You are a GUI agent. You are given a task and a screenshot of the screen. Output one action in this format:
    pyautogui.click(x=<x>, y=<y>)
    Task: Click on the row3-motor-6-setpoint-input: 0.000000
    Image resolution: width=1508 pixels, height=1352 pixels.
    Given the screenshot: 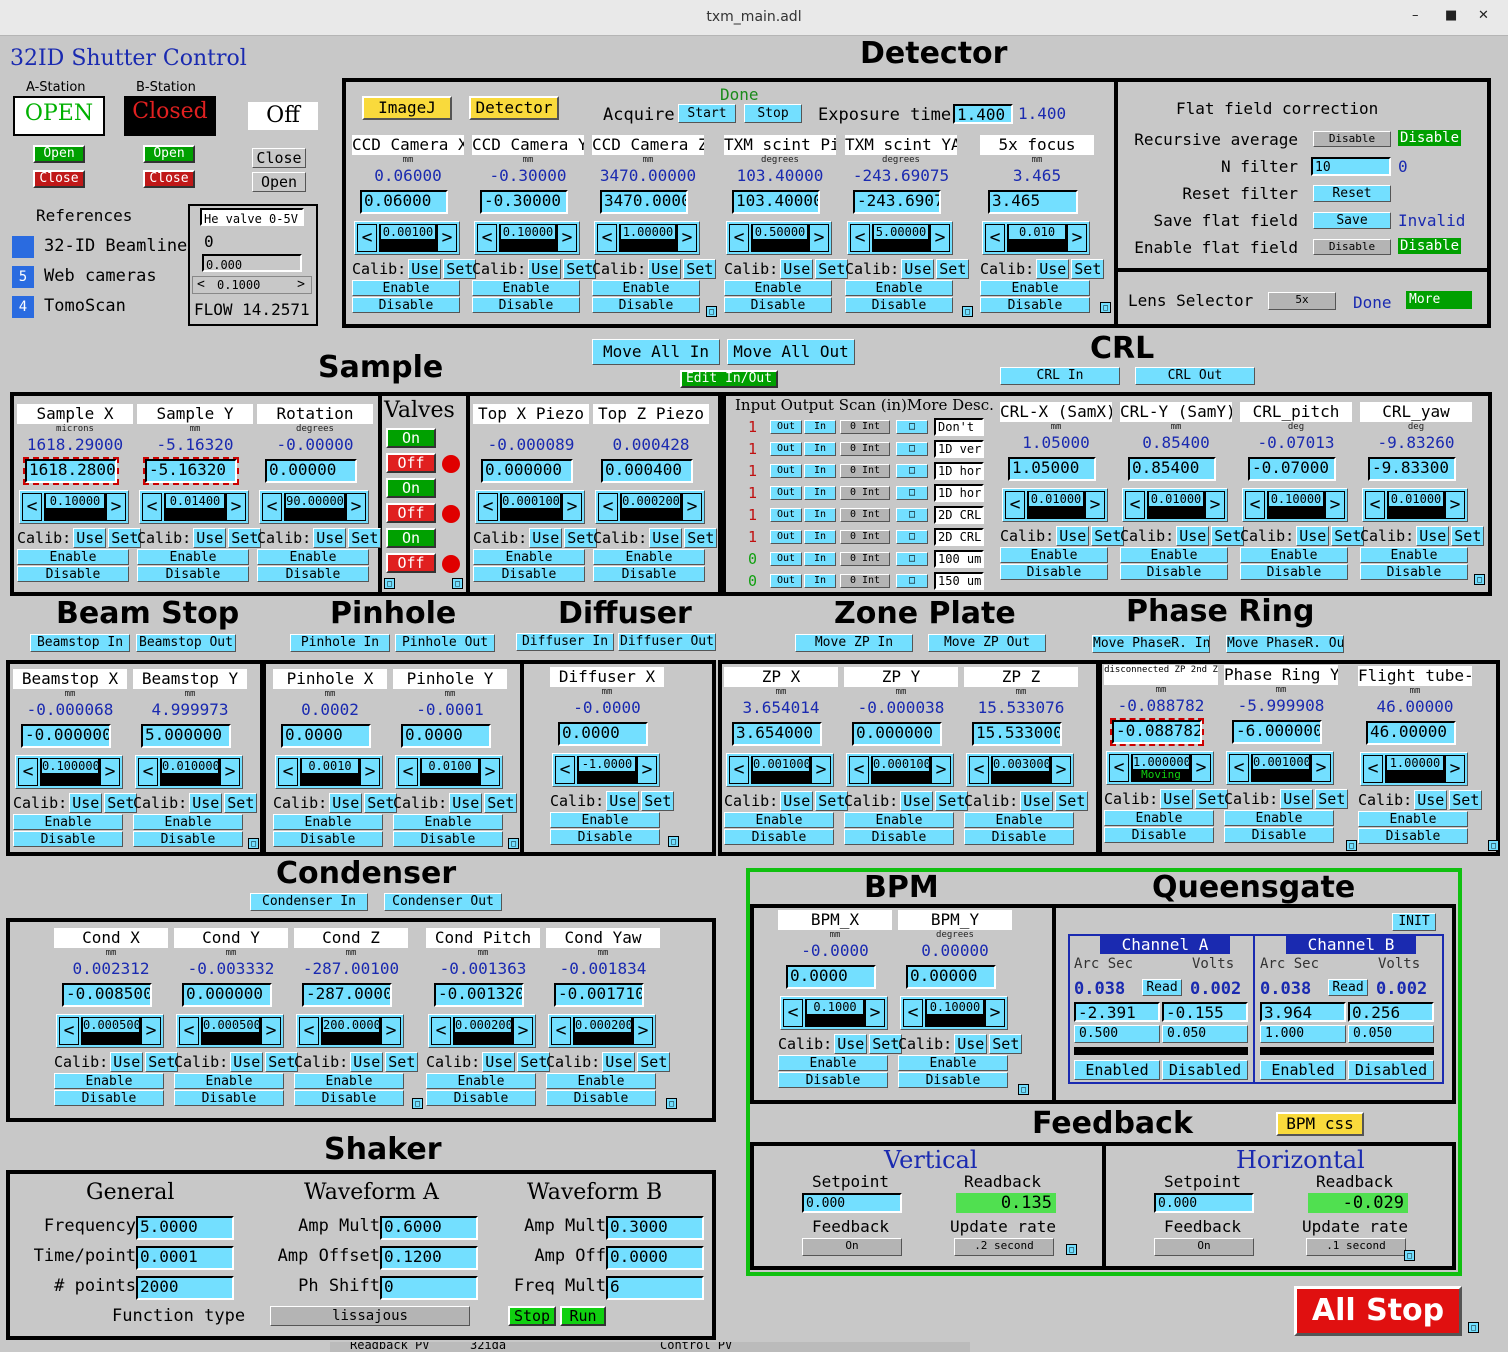 What is the action you would take?
    pyautogui.click(x=897, y=734)
    